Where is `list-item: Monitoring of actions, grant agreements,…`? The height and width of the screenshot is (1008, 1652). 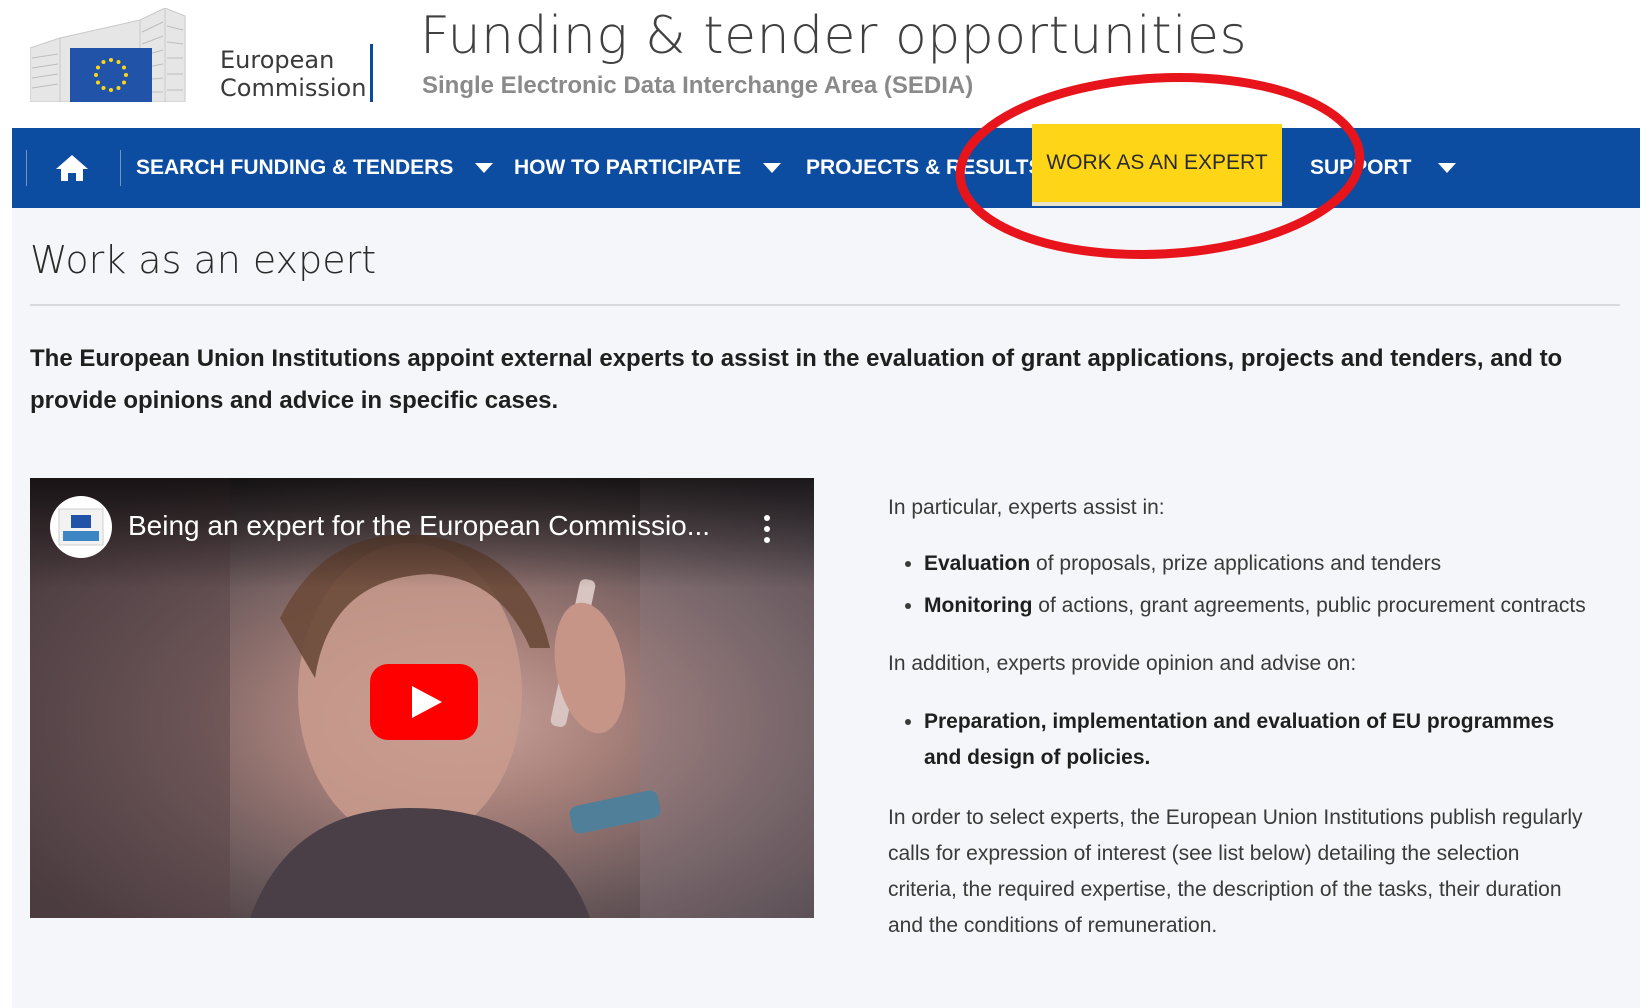 list-item: Monitoring of actions, grant agreements,… is located at coordinates (1256, 606).